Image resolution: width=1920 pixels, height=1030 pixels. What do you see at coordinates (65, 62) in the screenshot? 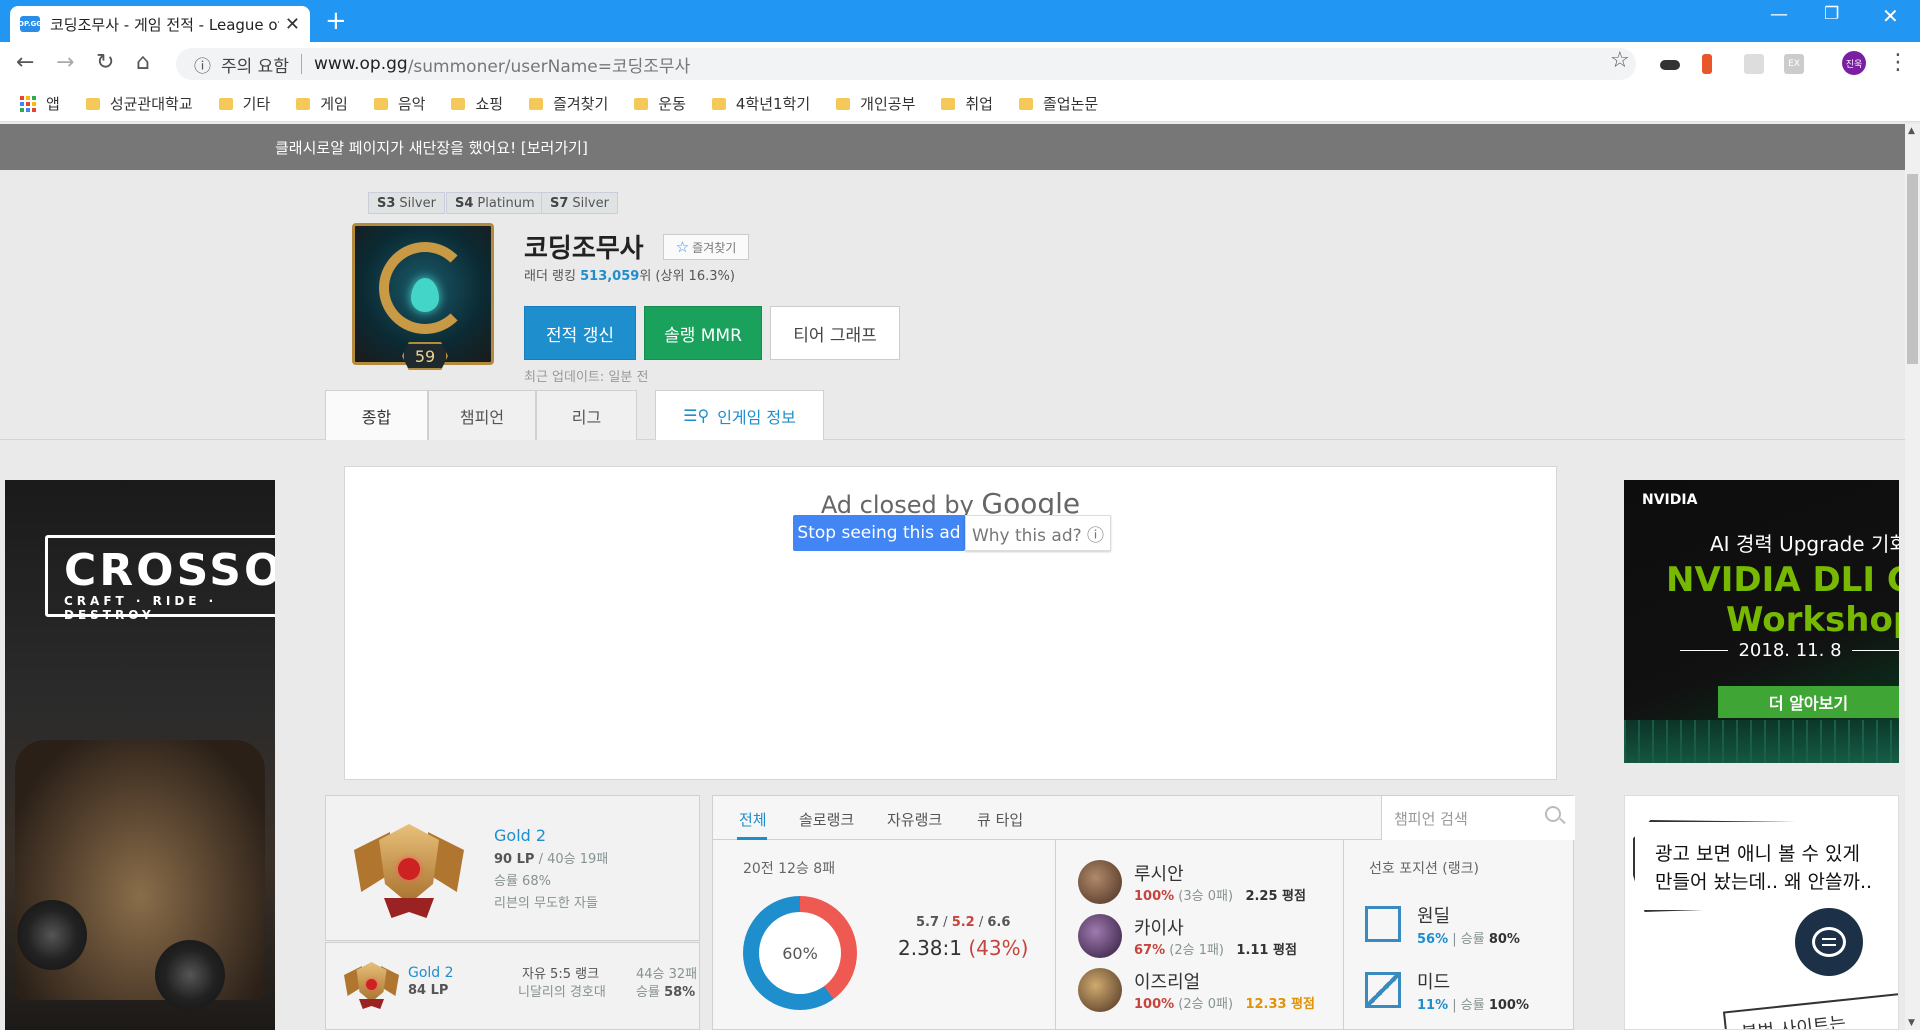
I see `forward-icon: →` at bounding box center [65, 62].